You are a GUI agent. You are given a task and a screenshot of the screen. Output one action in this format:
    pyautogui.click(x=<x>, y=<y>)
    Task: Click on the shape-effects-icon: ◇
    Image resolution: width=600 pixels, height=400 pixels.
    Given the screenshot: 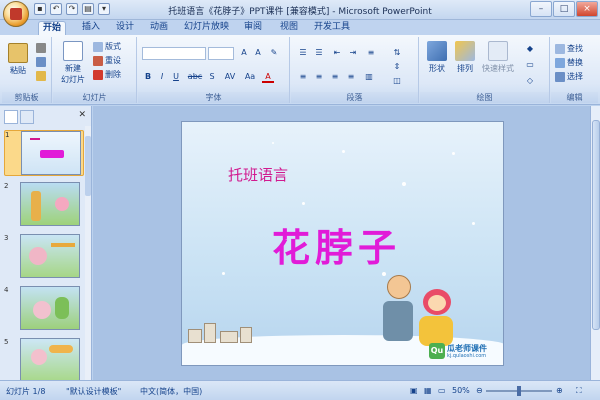 What is the action you would take?
    pyautogui.click(x=530, y=81)
    